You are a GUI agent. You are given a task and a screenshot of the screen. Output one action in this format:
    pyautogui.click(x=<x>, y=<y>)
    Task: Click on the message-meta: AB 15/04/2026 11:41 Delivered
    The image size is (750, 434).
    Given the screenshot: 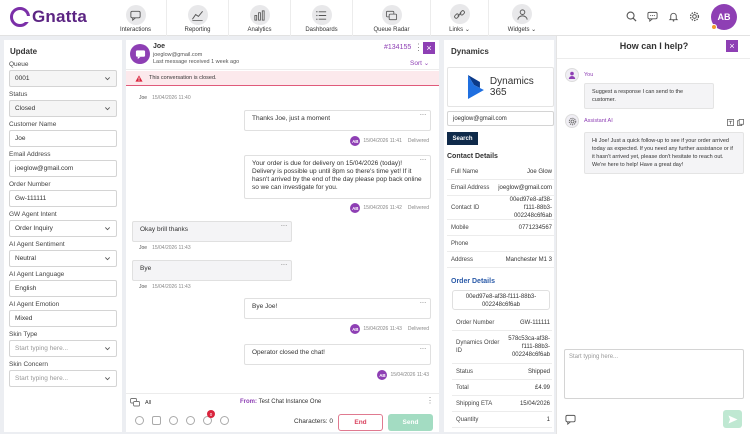 What is the action you would take?
    pyautogui.click(x=389, y=141)
    